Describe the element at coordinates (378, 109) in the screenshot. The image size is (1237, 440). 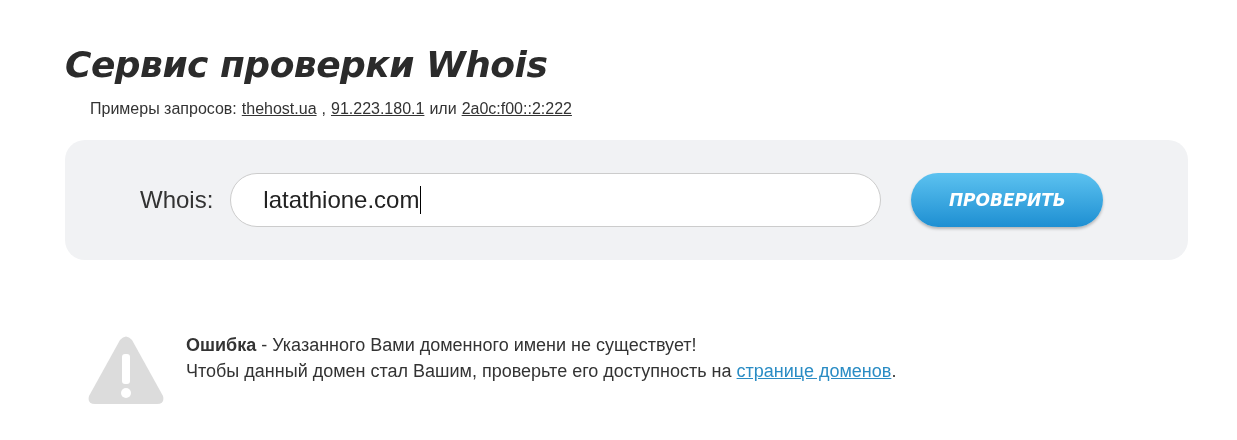
I see `example-link: 91.223.180.1` at that location.